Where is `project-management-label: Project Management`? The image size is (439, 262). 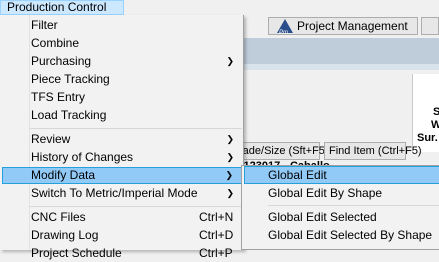
project-management-label: Project Management is located at coordinates (352, 26).